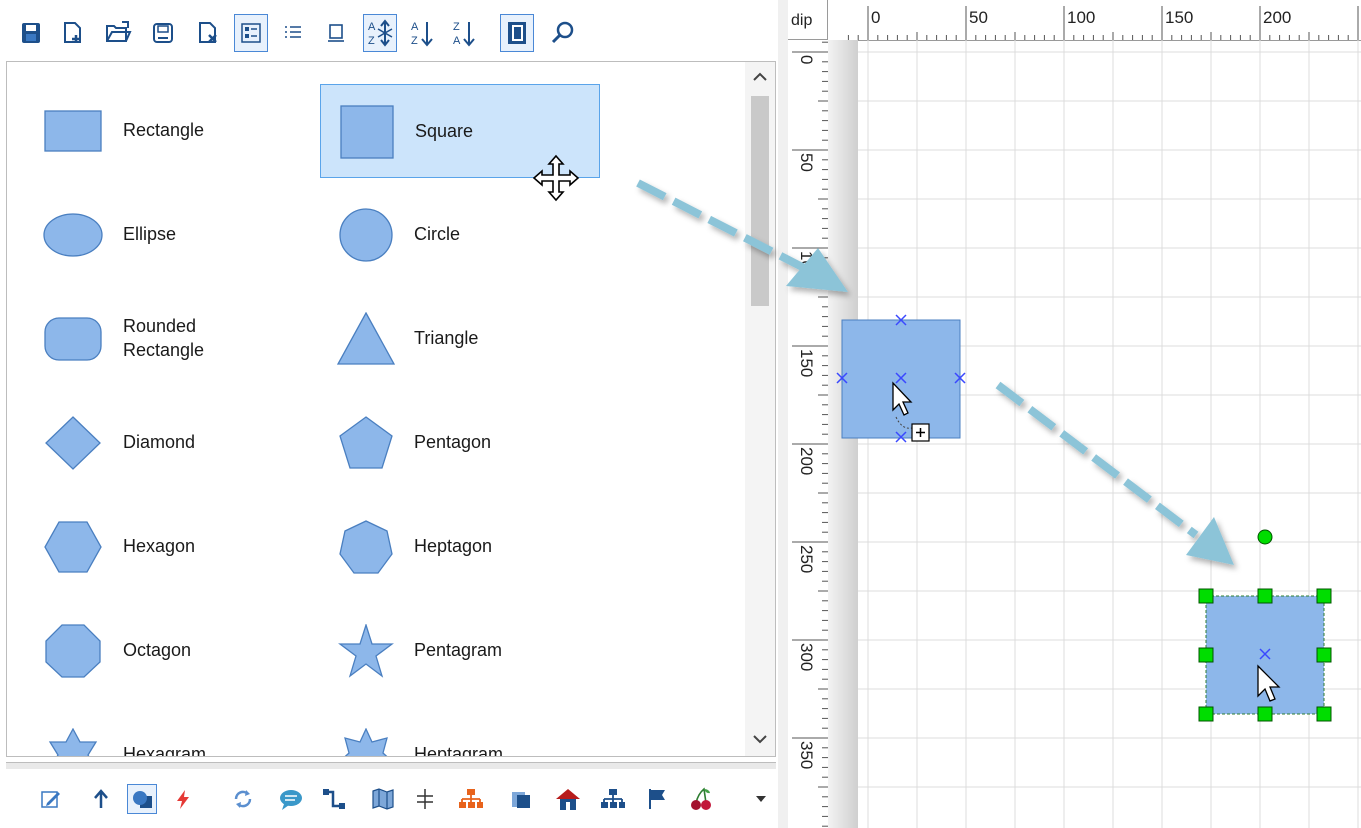  What do you see at coordinates (460, 339) in the screenshot?
I see `shape-item-triangle: Triangle` at bounding box center [460, 339].